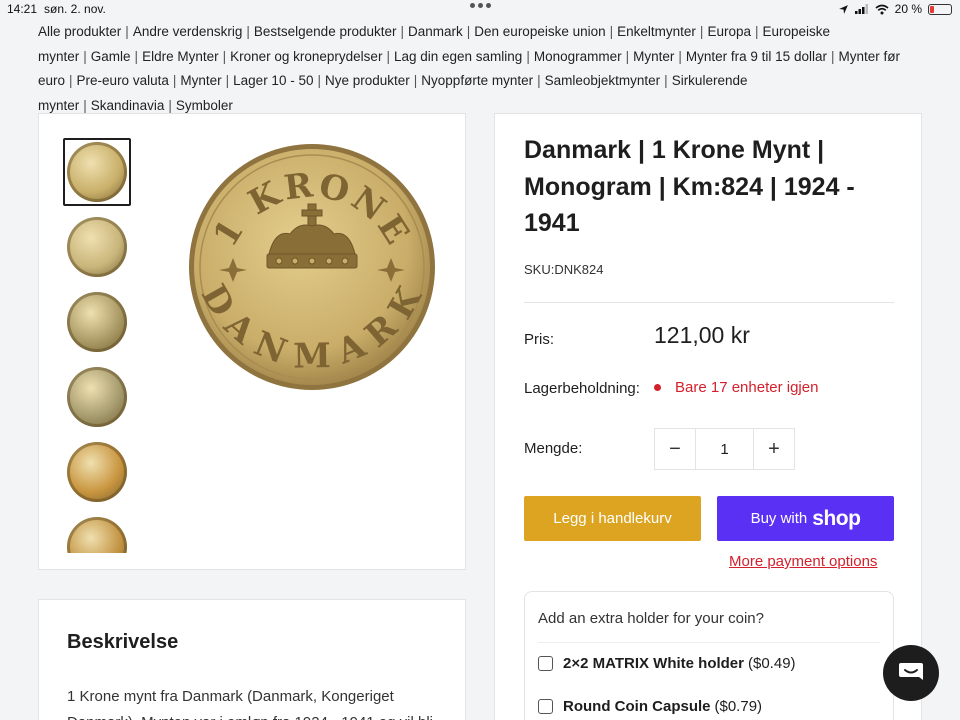 The image size is (960, 720). I want to click on shop-logo: shop, so click(836, 518).